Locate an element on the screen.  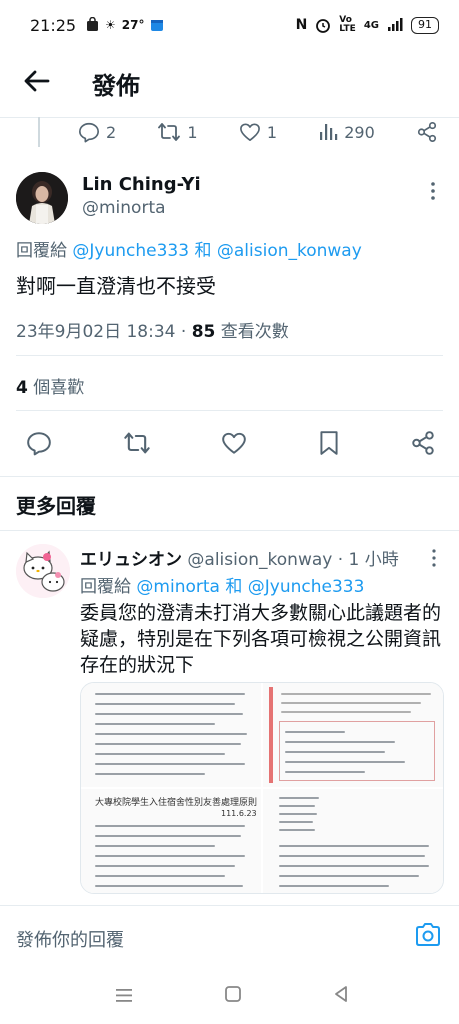
battery-indicator: 91 is located at coordinates (425, 25).